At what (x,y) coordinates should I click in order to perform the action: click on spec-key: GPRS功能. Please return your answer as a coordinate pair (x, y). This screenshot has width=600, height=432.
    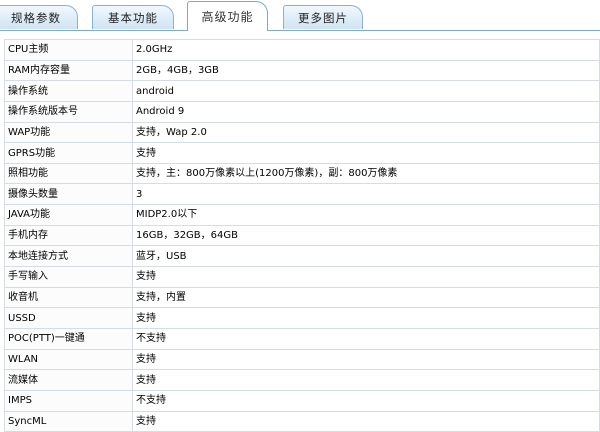
    Looking at the image, I should click on (68, 153).